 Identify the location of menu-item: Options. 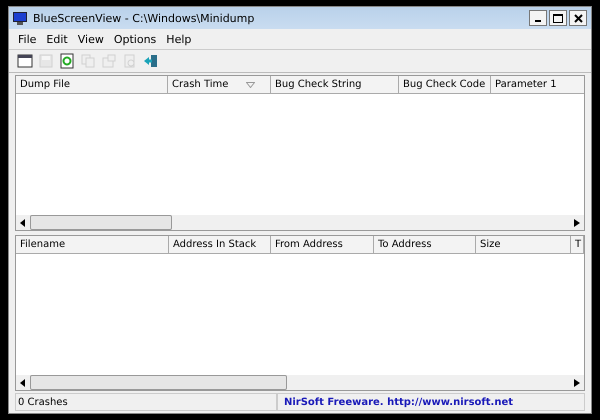
(135, 39).